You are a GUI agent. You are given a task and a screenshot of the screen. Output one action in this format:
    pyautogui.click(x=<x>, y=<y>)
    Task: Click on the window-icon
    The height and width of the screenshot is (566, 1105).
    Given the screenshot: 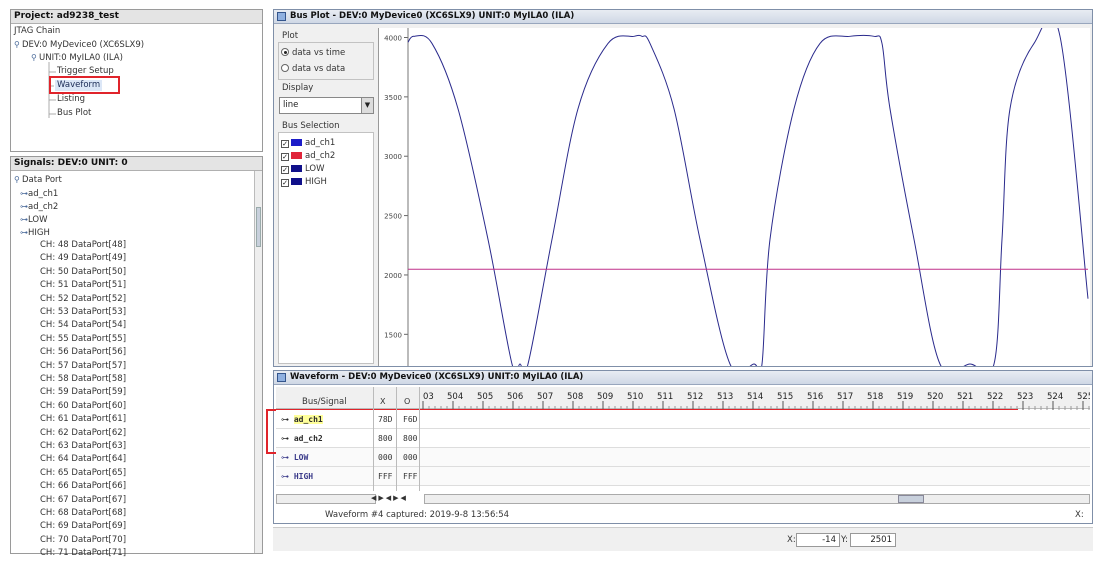 What is the action you would take?
    pyautogui.click(x=281, y=377)
    